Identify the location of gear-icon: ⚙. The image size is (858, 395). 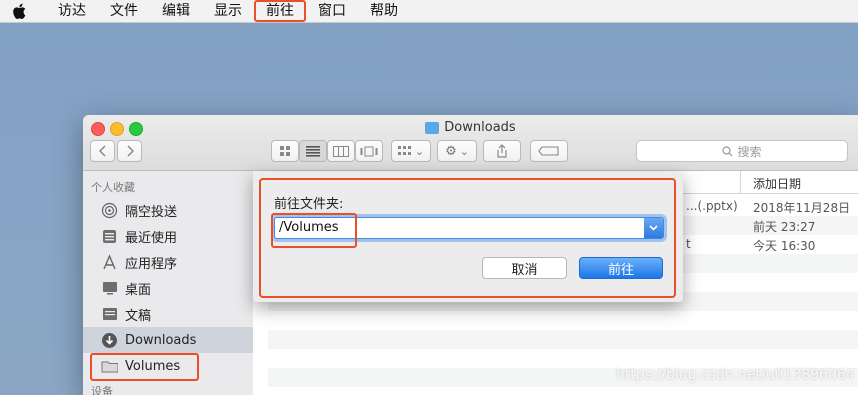
(451, 151).